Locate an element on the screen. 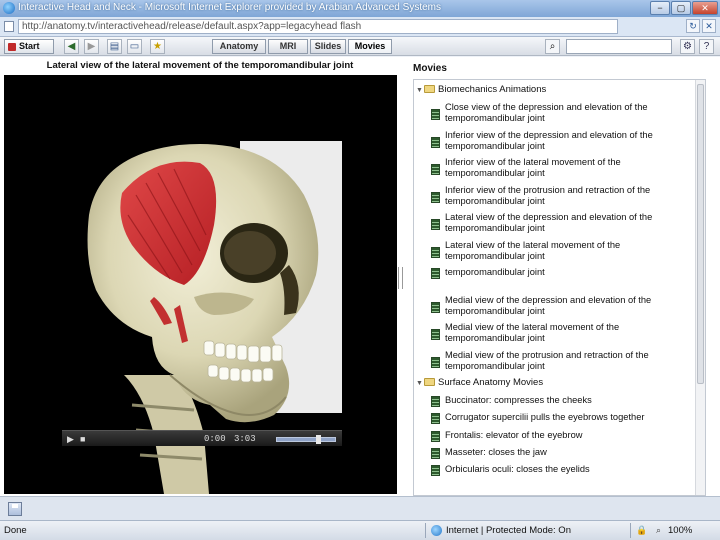 The height and width of the screenshot is (540, 720). movie-item-label: Buccinator: compresses the cheeks is located at coordinates (518, 400).